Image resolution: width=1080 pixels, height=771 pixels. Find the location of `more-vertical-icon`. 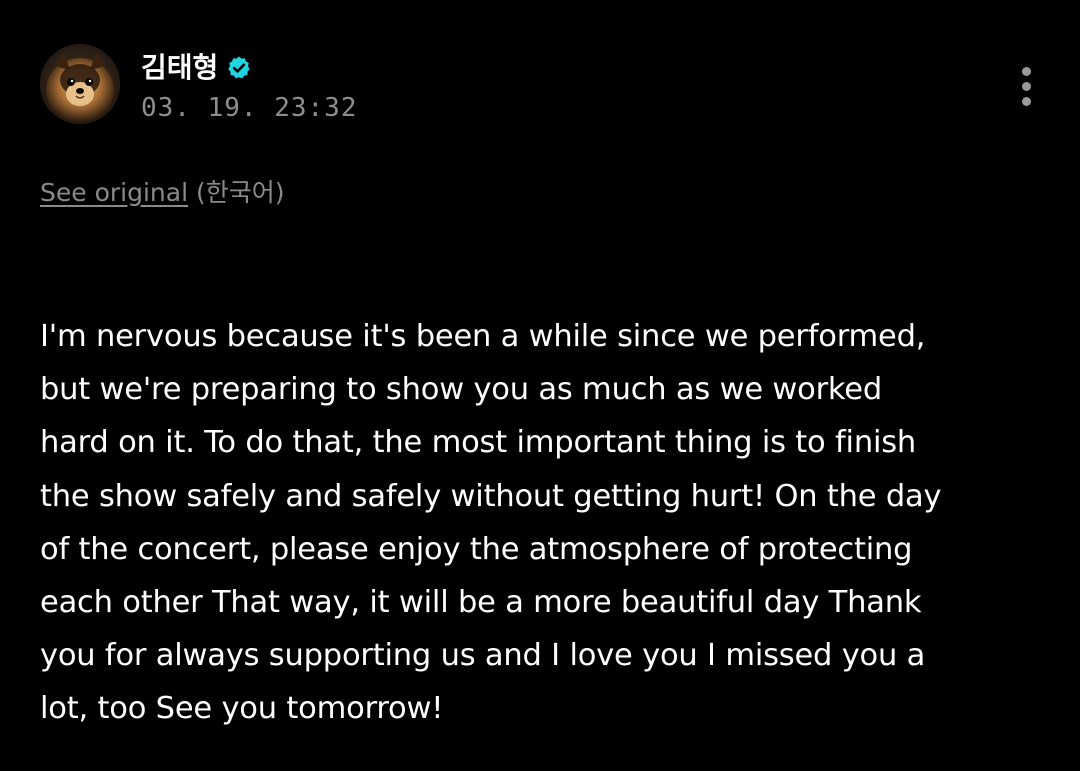

more-vertical-icon is located at coordinates (1026, 71).